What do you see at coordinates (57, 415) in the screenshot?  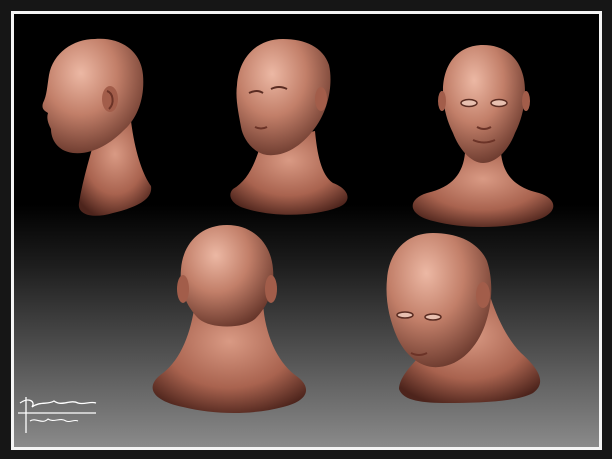 I see `artist-signature` at bounding box center [57, 415].